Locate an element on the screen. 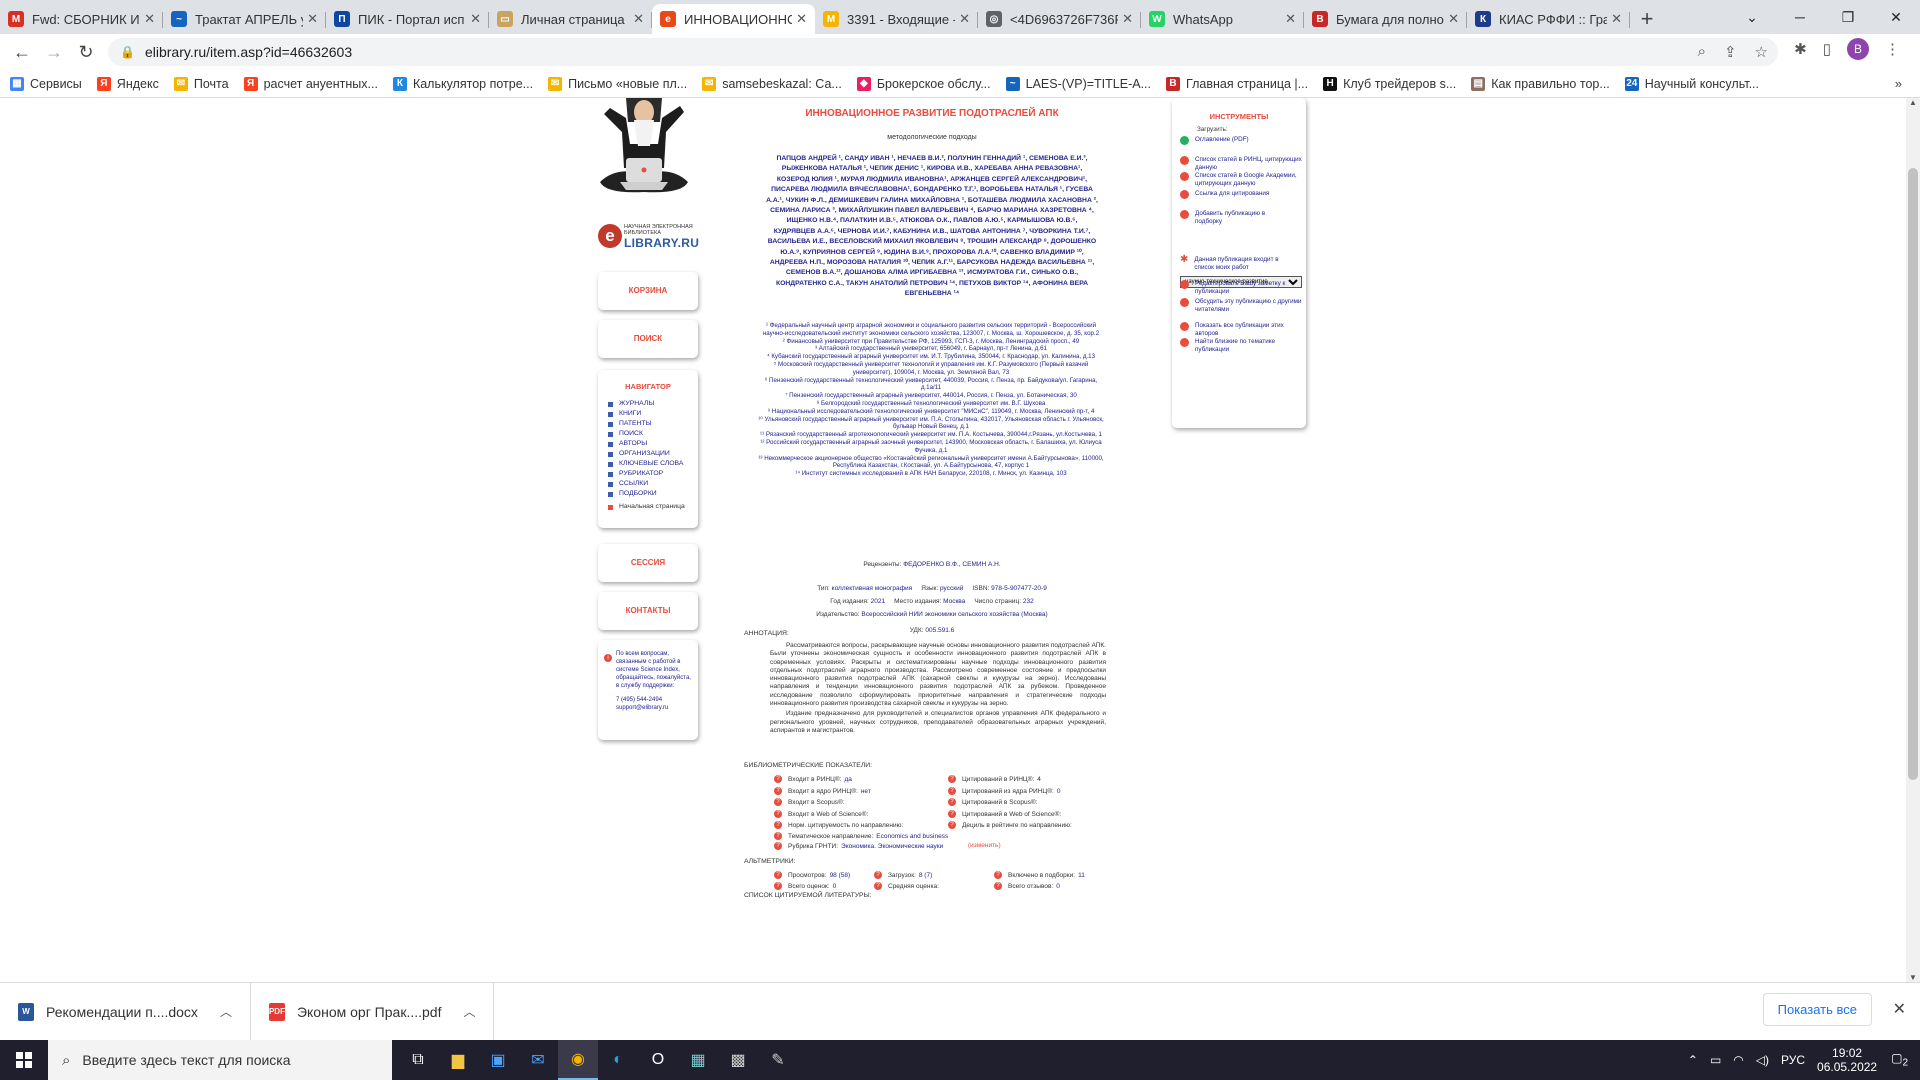 The image size is (1920, 1080). reviewers-value: ФЕДОРЕНКО В.Ф., СЕМИН А.Н. is located at coordinates (951, 564).